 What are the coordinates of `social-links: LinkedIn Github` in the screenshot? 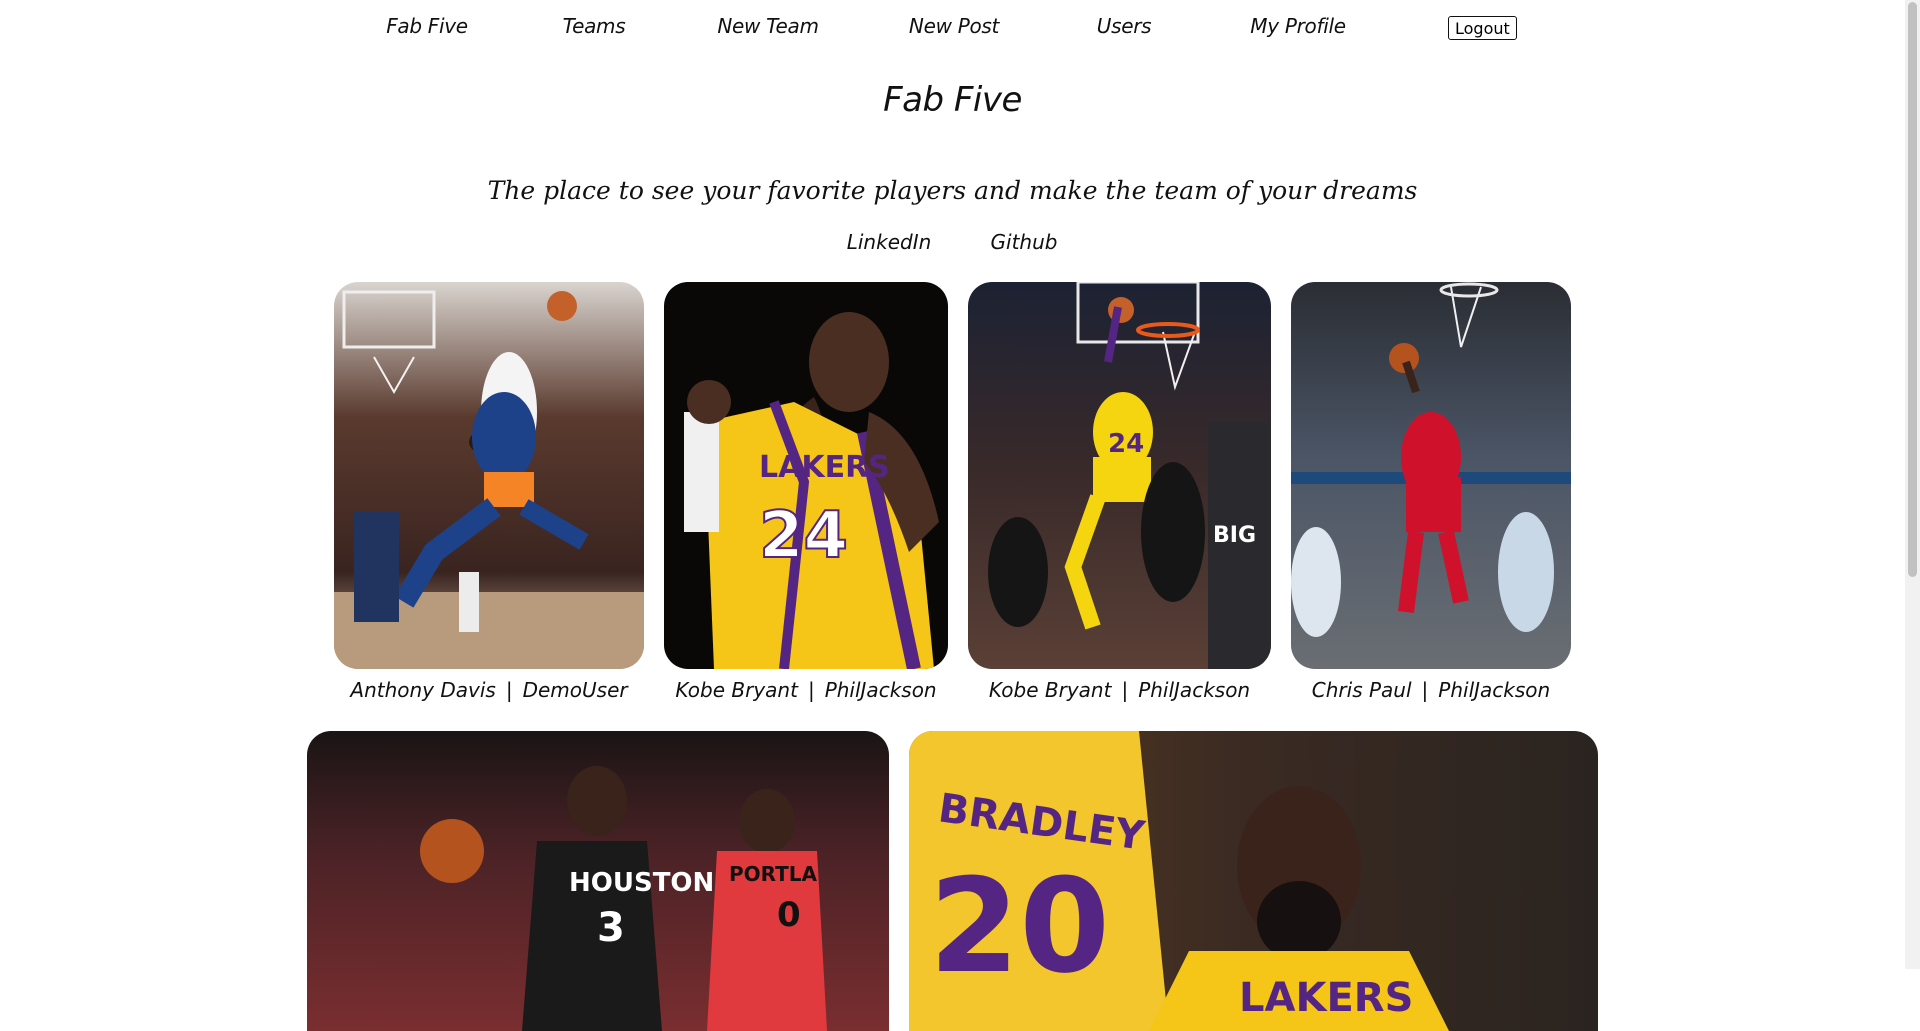 It's located at (952, 245).